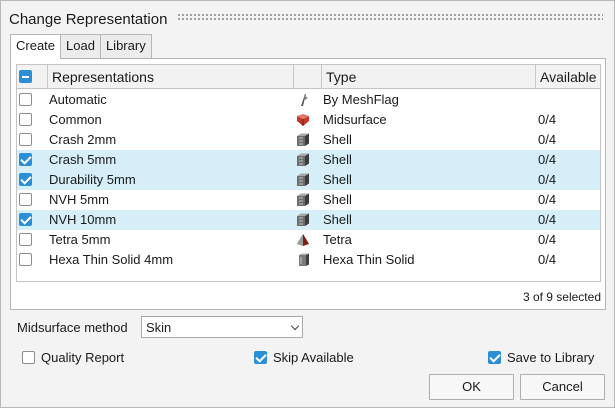 The image size is (615, 408). Describe the element at coordinates (303, 120) in the screenshot. I see `midsurface-icon` at that location.